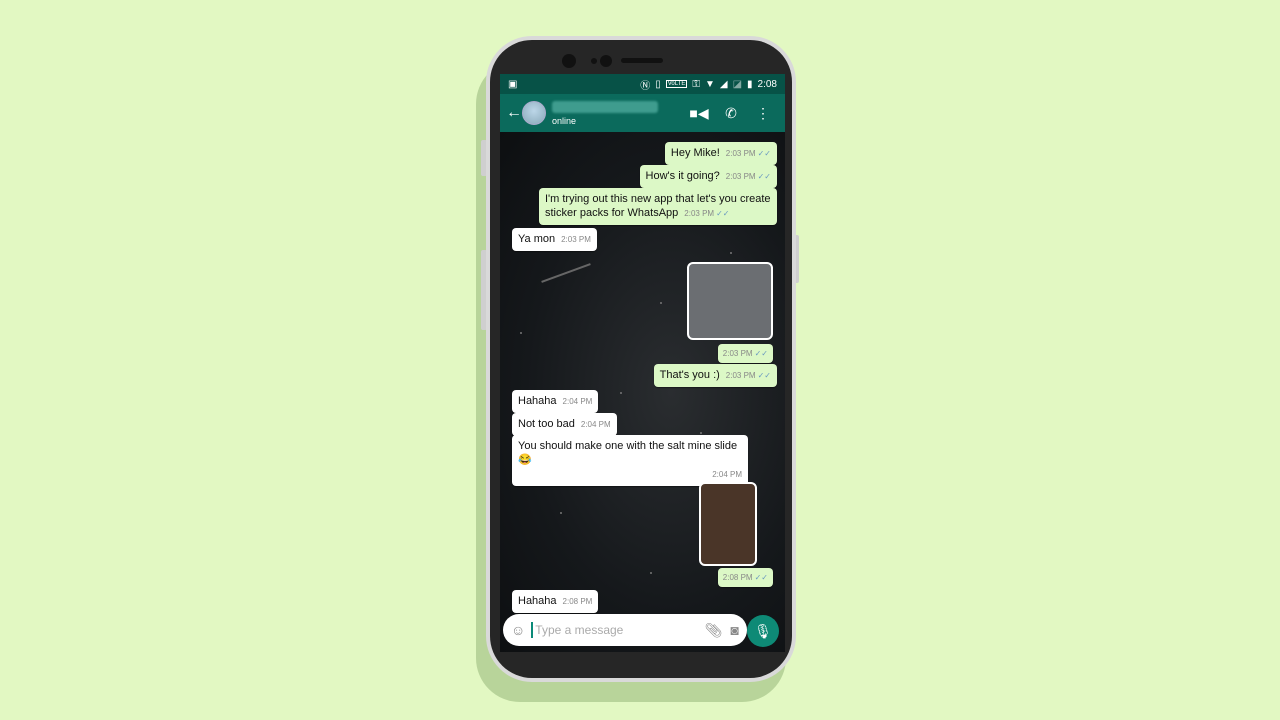 This screenshot has height=720, width=1280. What do you see at coordinates (518, 630) in the screenshot?
I see `emoji-icon: ☺` at bounding box center [518, 630].